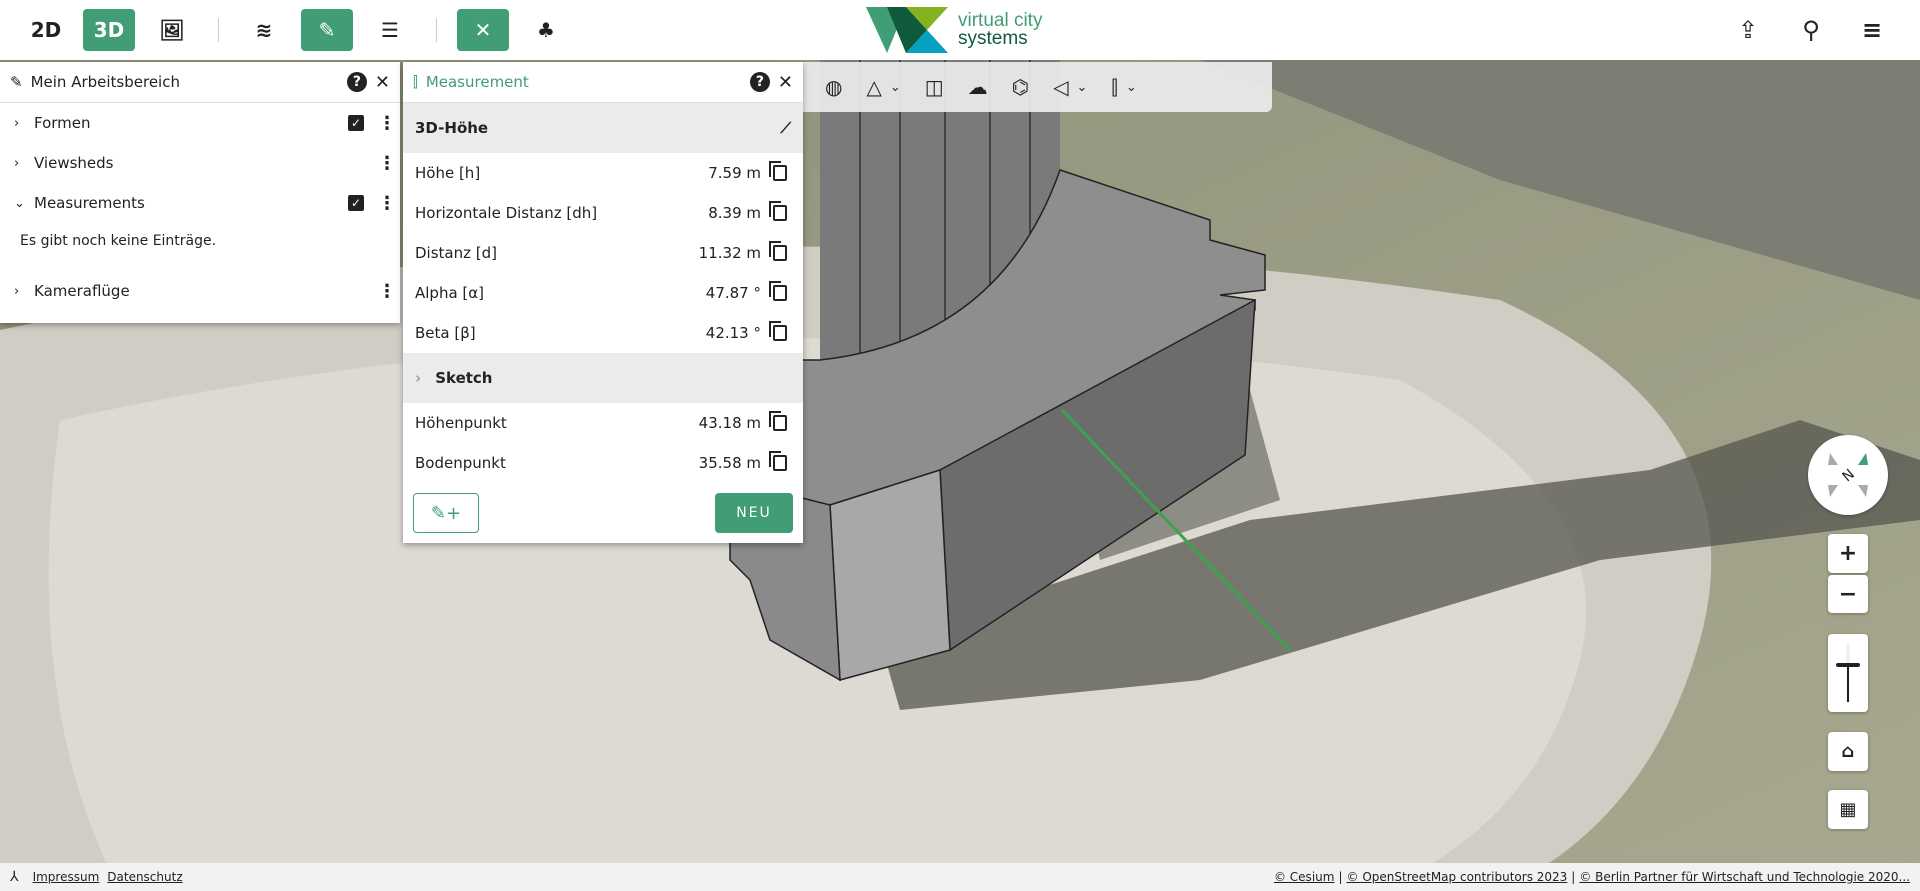  Describe the element at coordinates (144, 877) in the screenshot. I see `datenschutz-link: Datenschutz` at that location.